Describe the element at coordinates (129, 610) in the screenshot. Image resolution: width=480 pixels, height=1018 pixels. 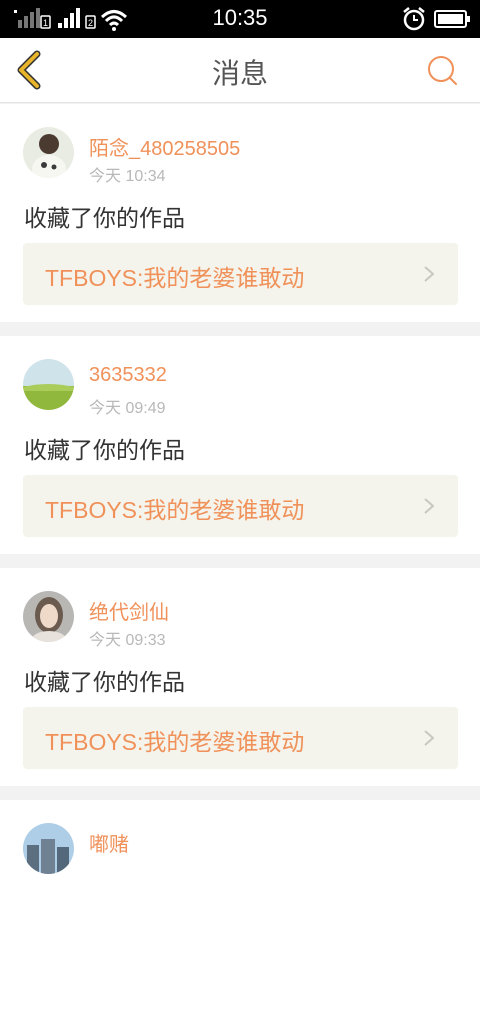
I see `user-name: 绝代剑仙` at that location.